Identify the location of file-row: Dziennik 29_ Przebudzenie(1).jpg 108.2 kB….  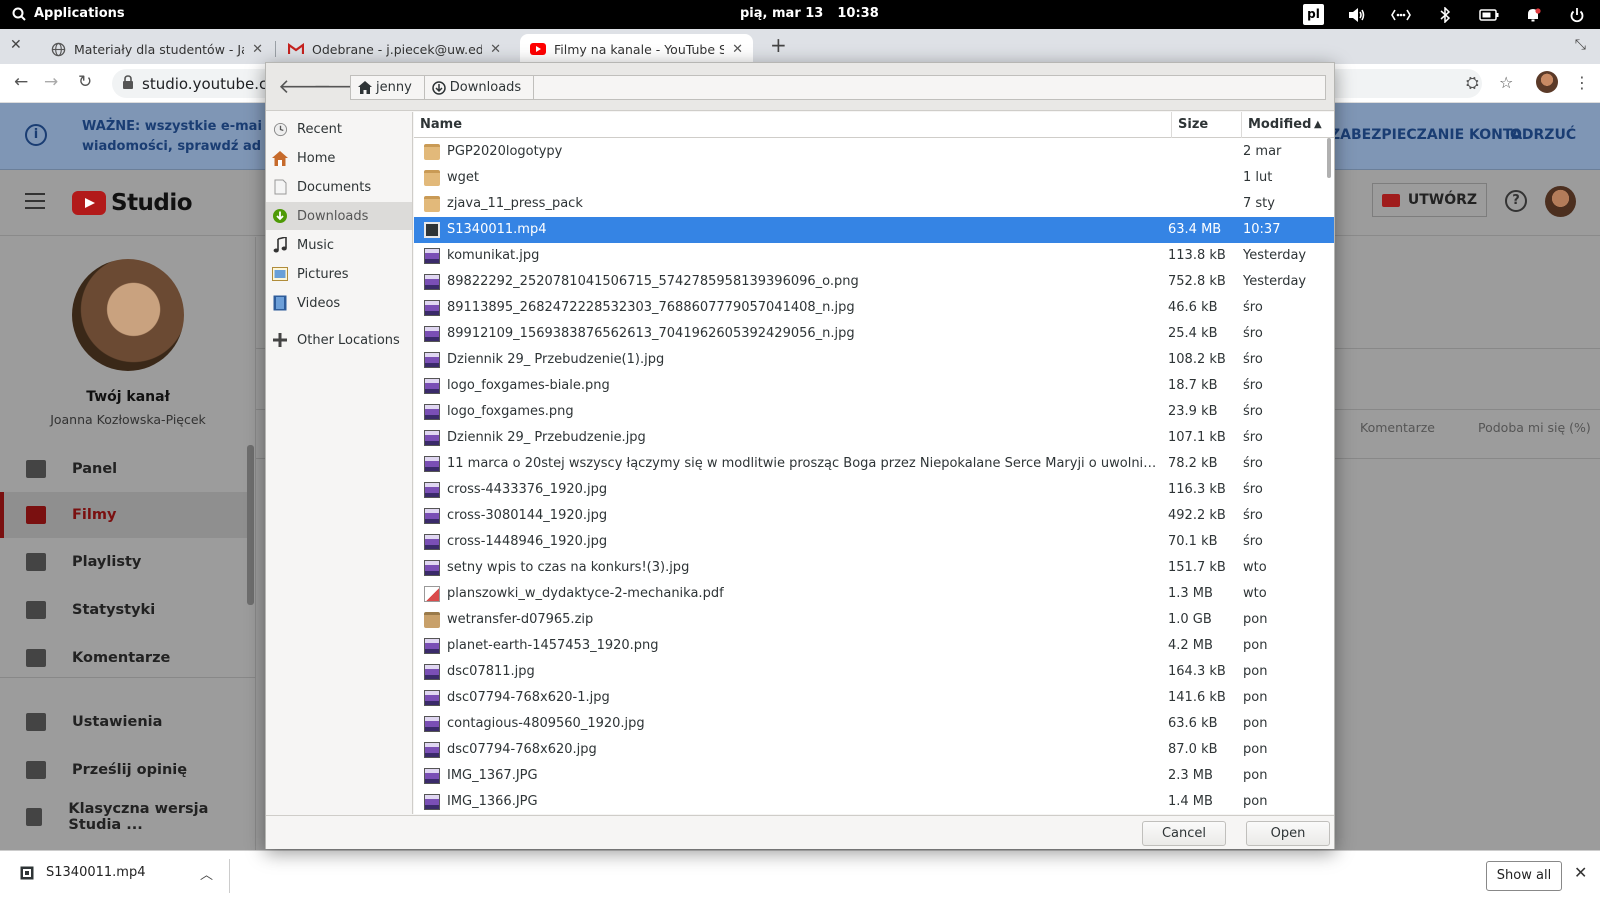
(874, 360).